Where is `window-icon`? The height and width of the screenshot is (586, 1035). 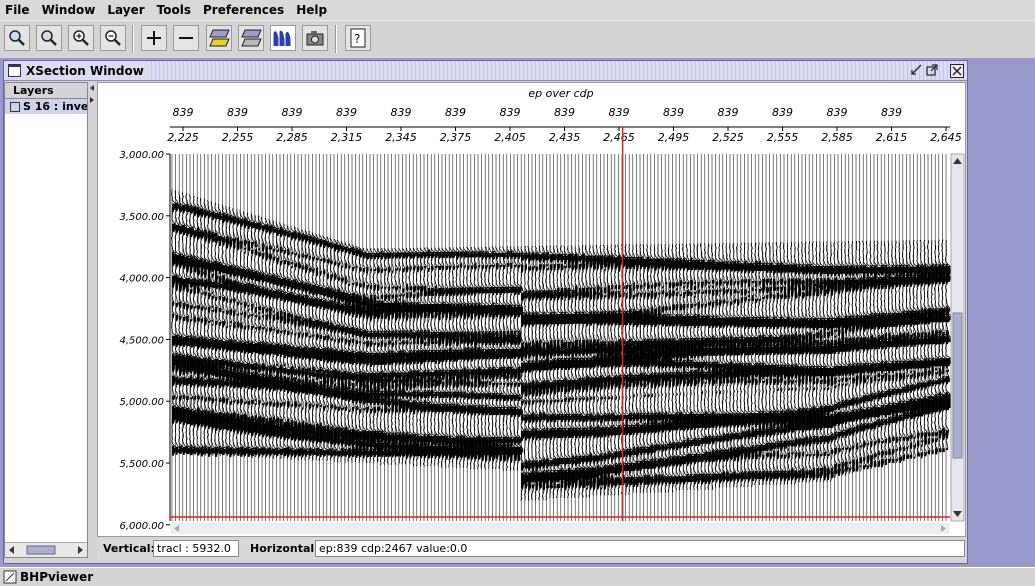
window-icon is located at coordinates (14, 70).